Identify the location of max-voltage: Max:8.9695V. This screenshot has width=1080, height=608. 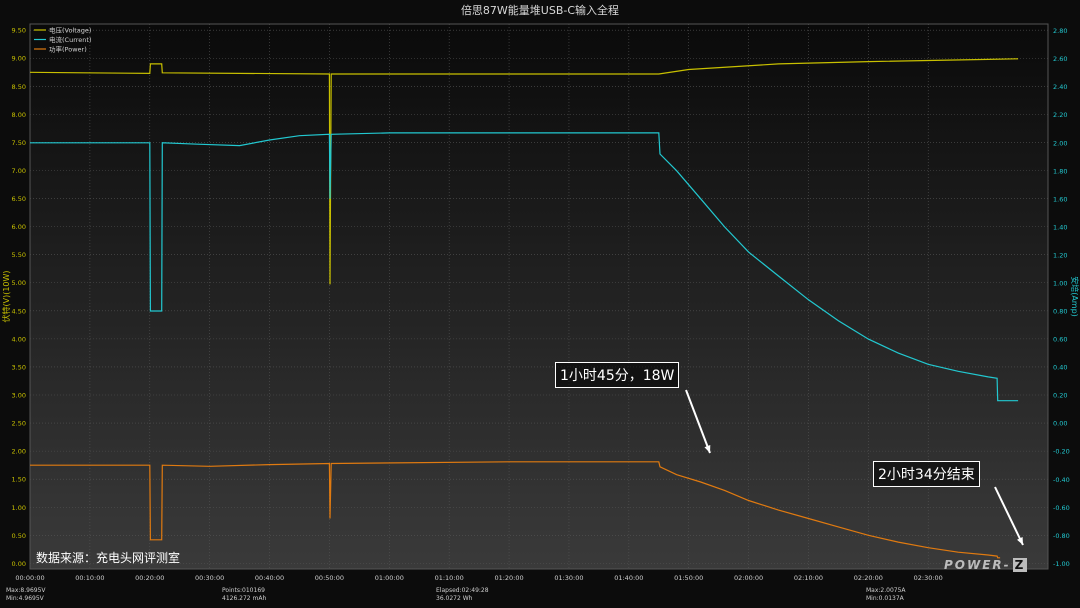
(26, 590).